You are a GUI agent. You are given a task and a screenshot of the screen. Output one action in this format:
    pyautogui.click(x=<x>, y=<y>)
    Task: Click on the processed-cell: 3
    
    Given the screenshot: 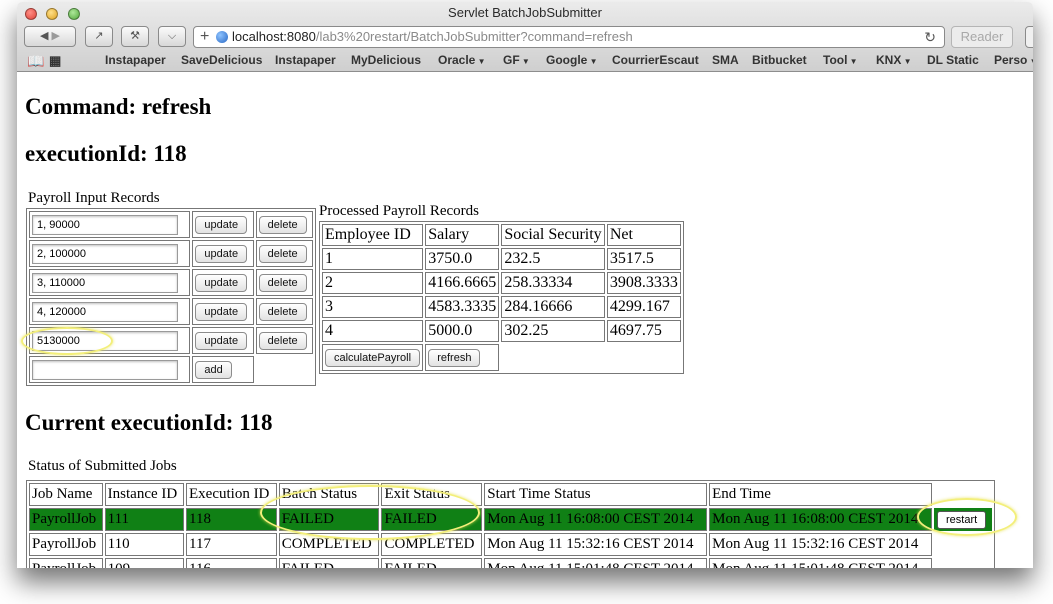 What is the action you would take?
    pyautogui.click(x=373, y=307)
    